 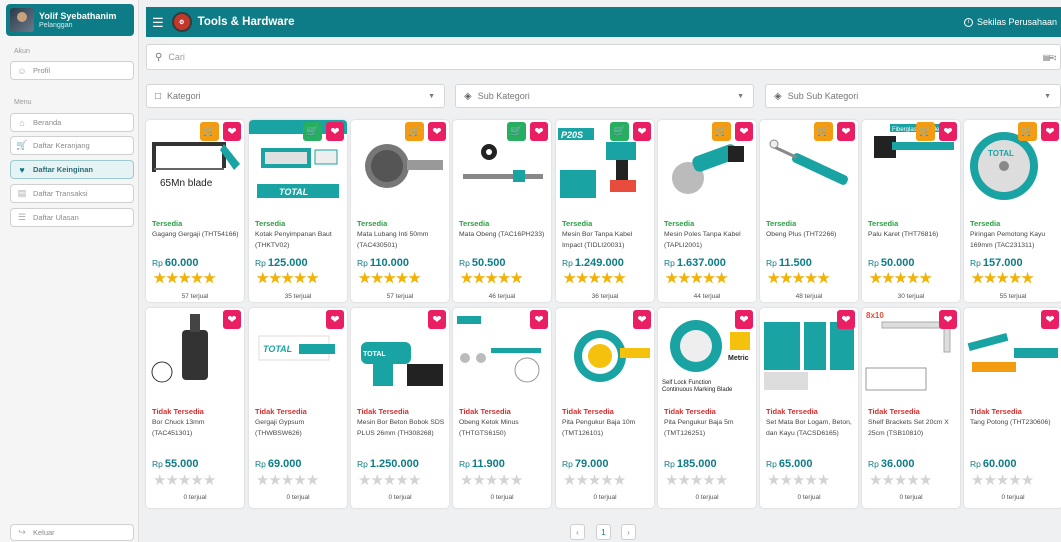 I want to click on menu-icon: ☰, so click(x=158, y=22).